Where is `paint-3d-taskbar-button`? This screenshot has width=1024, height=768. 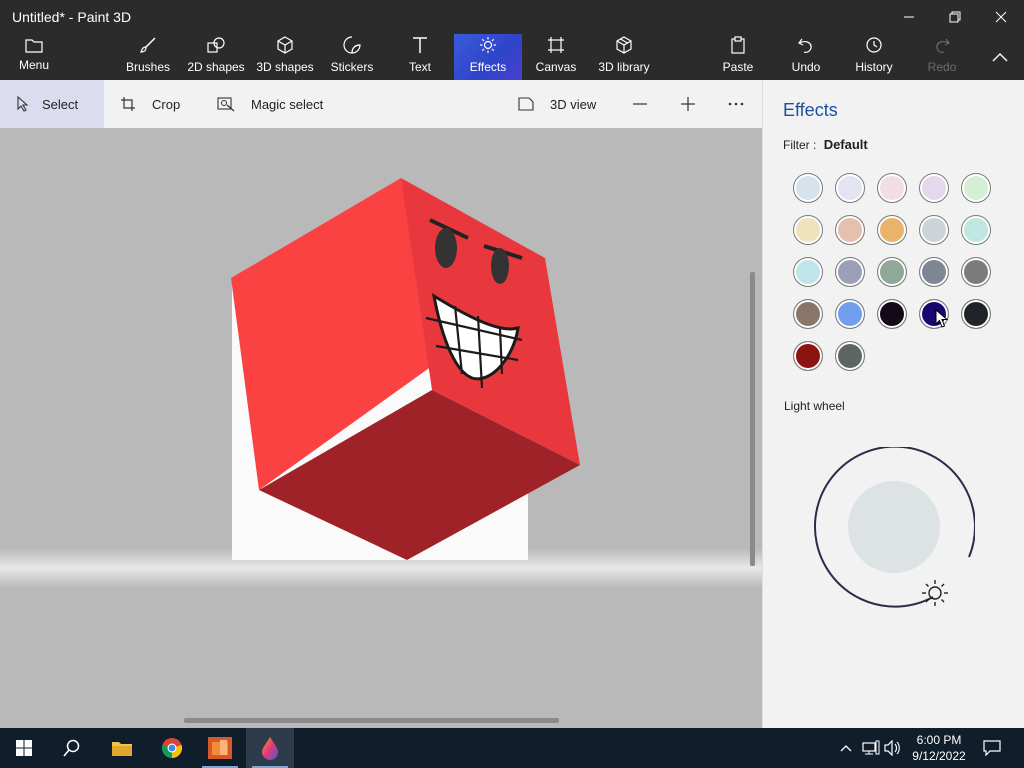 paint-3d-taskbar-button is located at coordinates (270, 748).